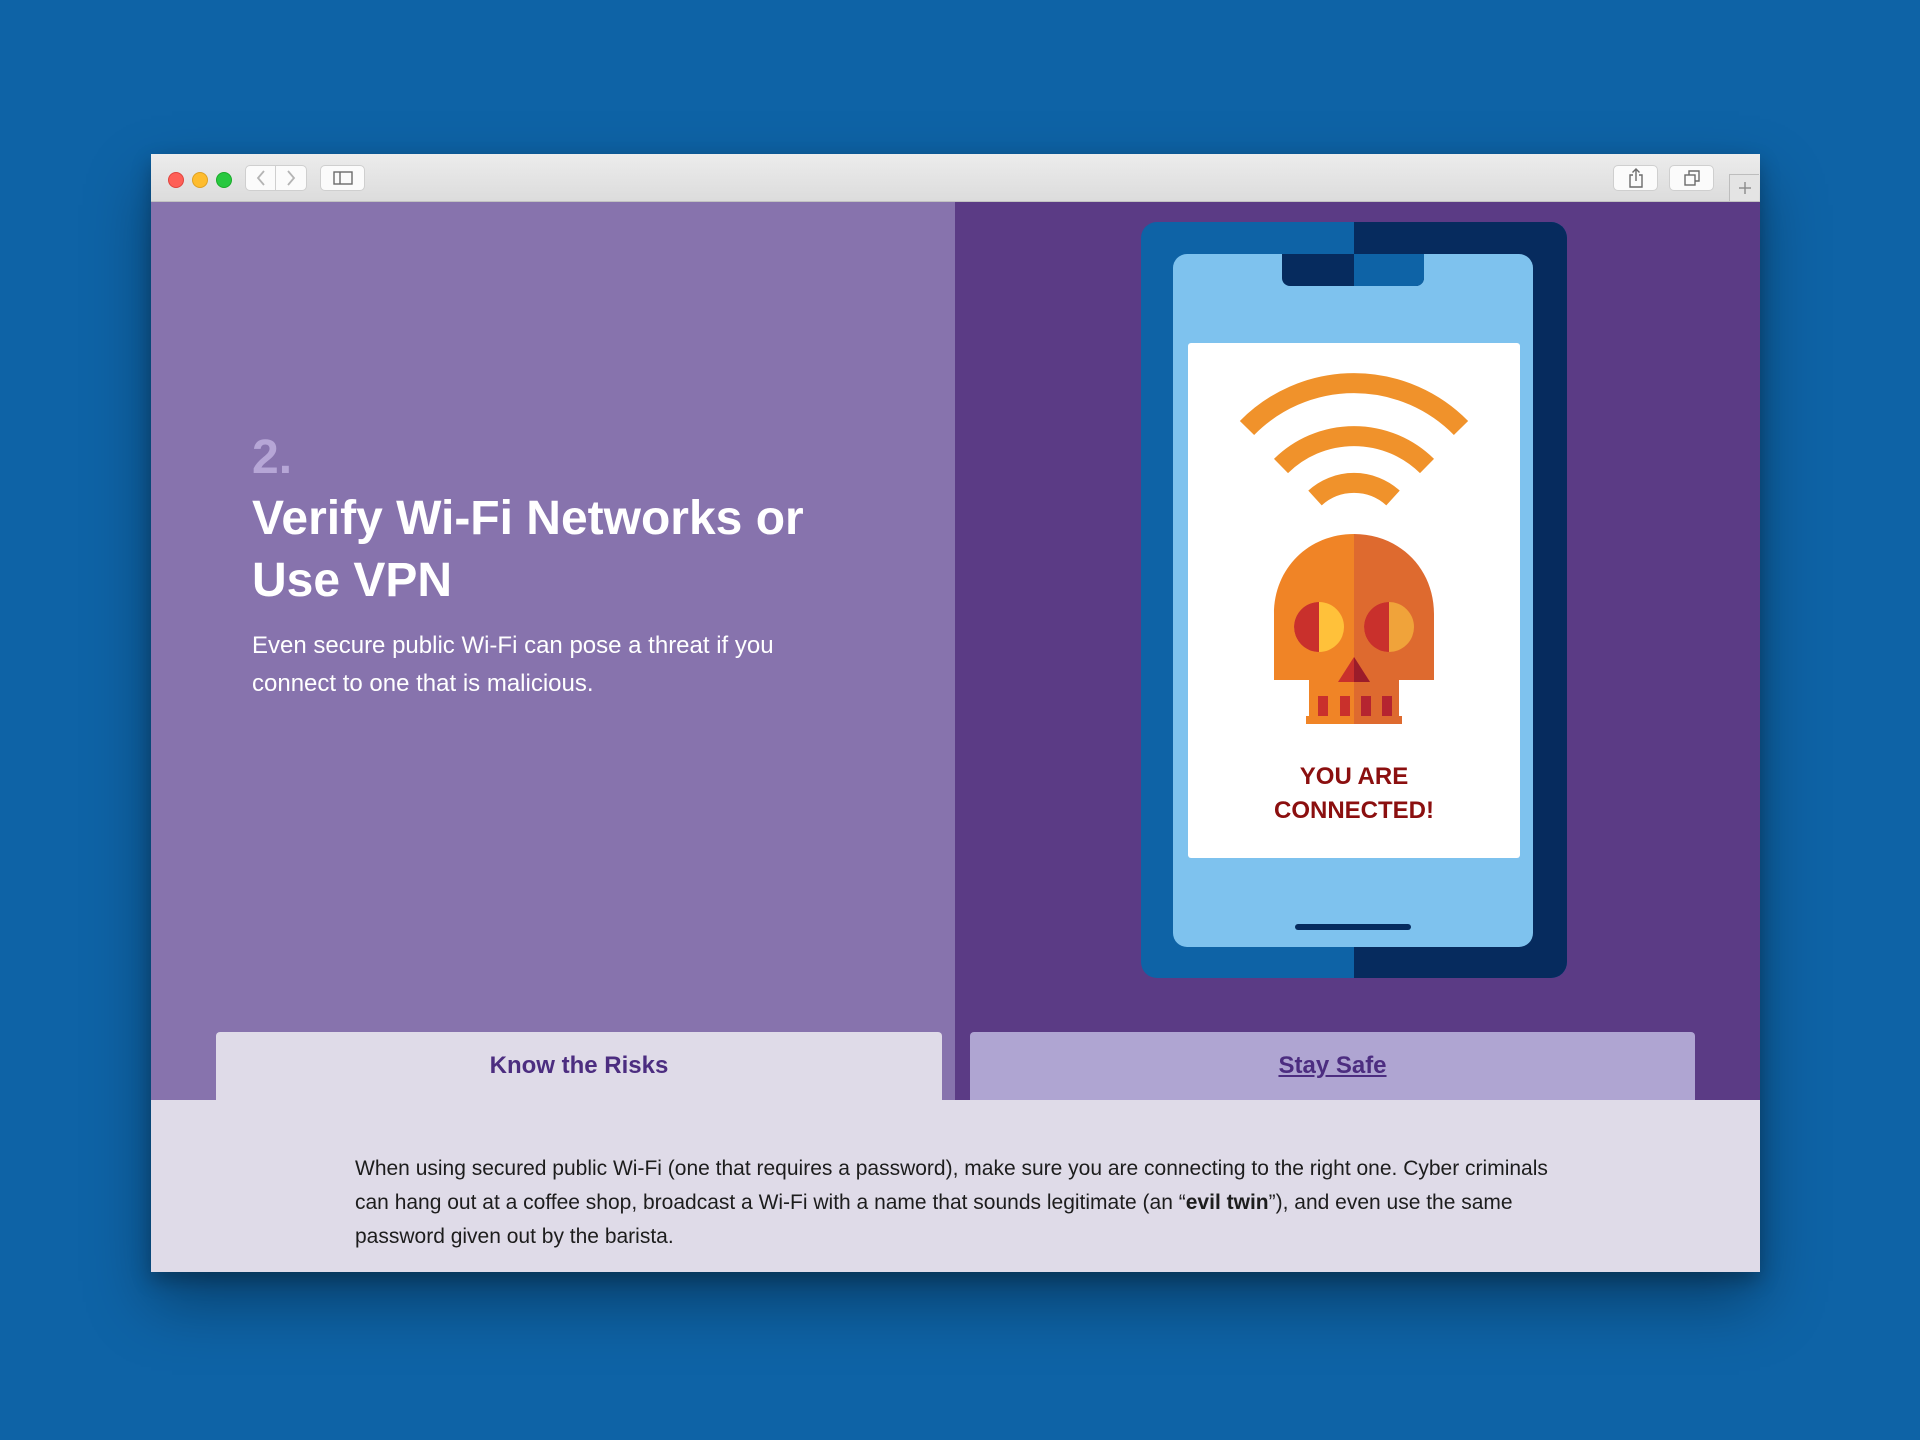 This screenshot has height=1440, width=1920. I want to click on plus-icon, so click(1744, 188).